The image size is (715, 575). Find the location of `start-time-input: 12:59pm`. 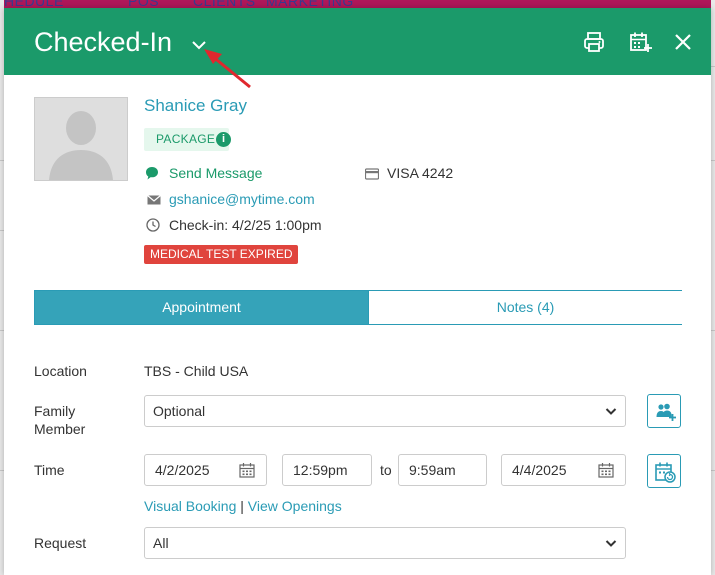

start-time-input: 12:59pm is located at coordinates (327, 470).